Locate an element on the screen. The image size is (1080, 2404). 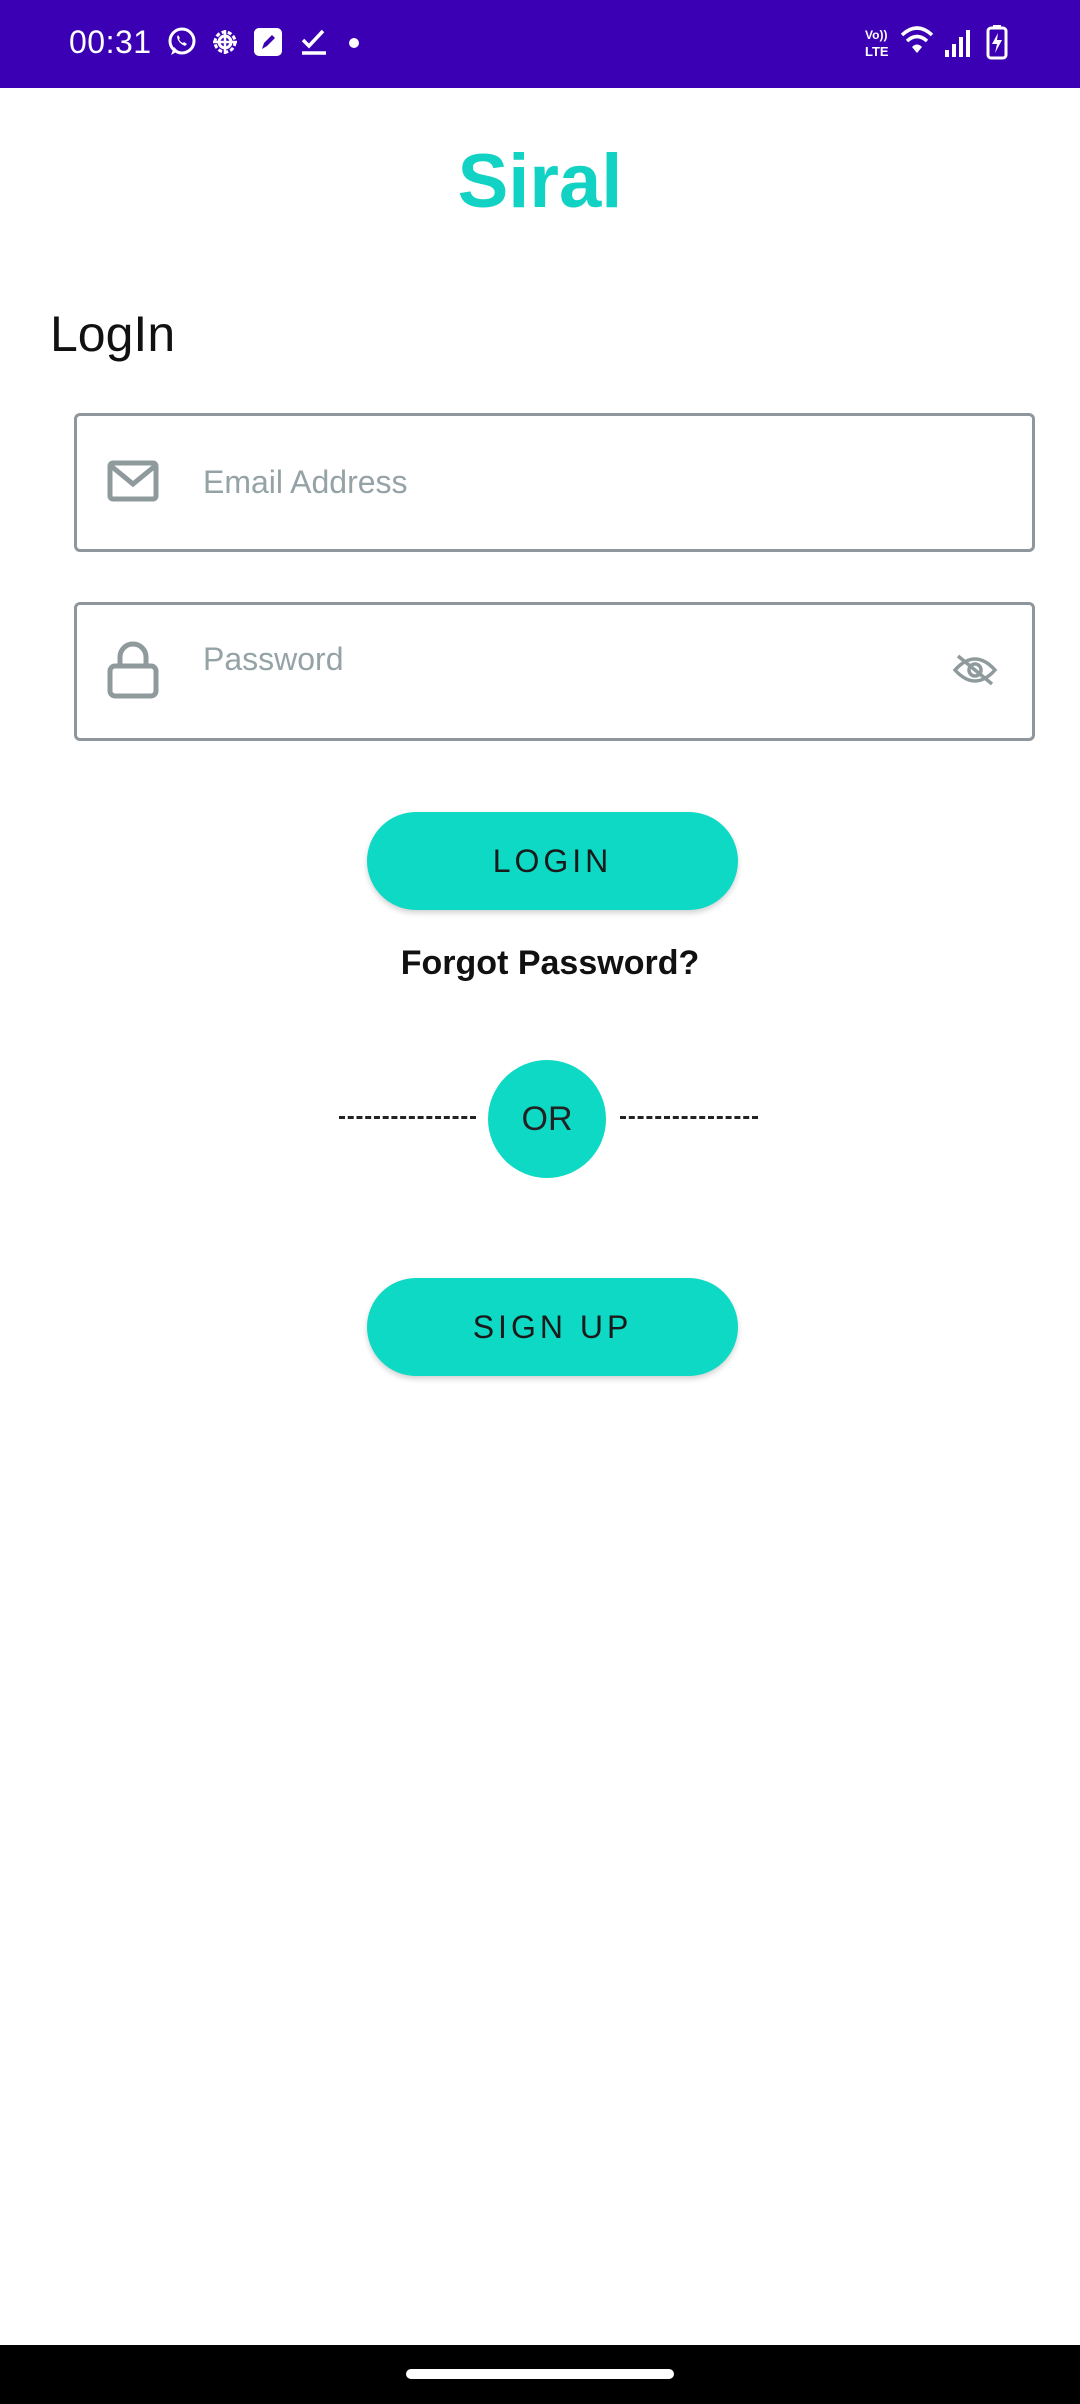
login-heading: LogIn is located at coordinates (113, 334).